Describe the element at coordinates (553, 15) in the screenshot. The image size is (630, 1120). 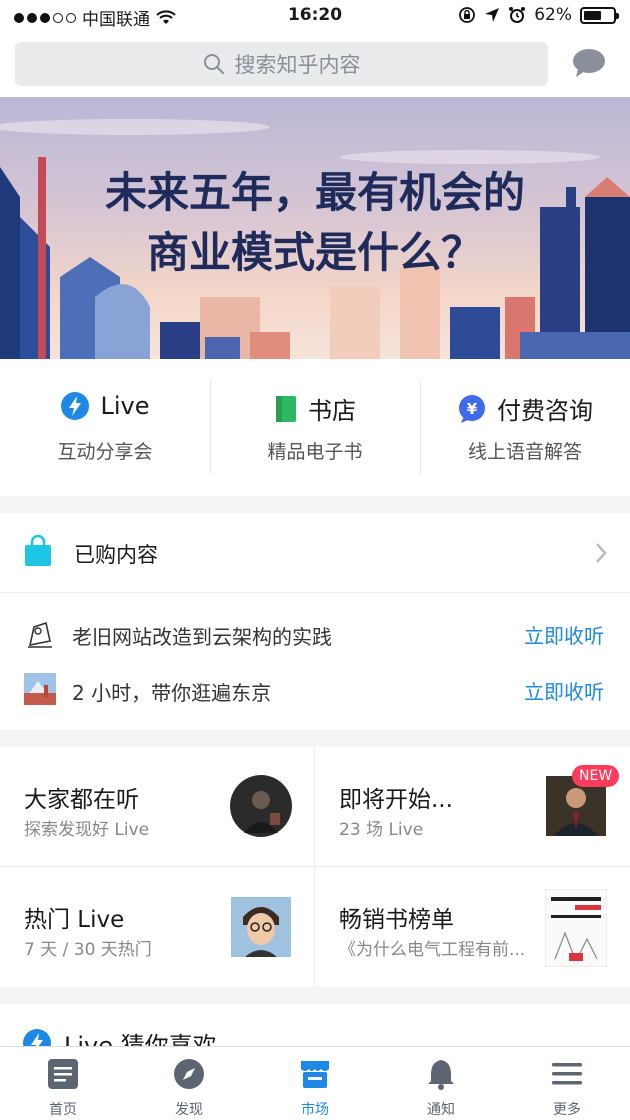
I see `battery-percent: 62%` at that location.